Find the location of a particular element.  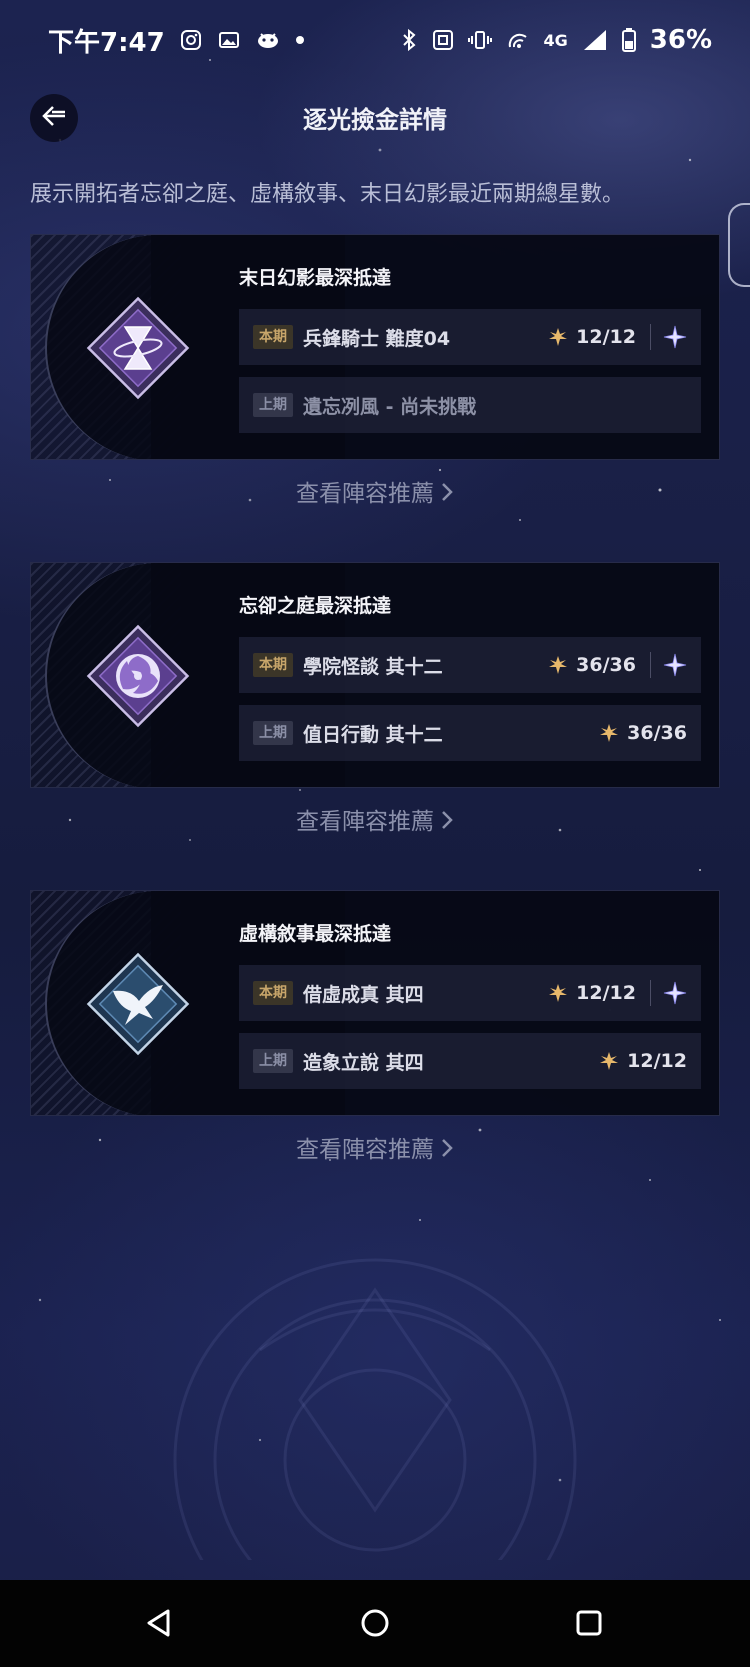

stage-name: 遺忘冽風 - 尚未挑戰 is located at coordinates (390, 406).